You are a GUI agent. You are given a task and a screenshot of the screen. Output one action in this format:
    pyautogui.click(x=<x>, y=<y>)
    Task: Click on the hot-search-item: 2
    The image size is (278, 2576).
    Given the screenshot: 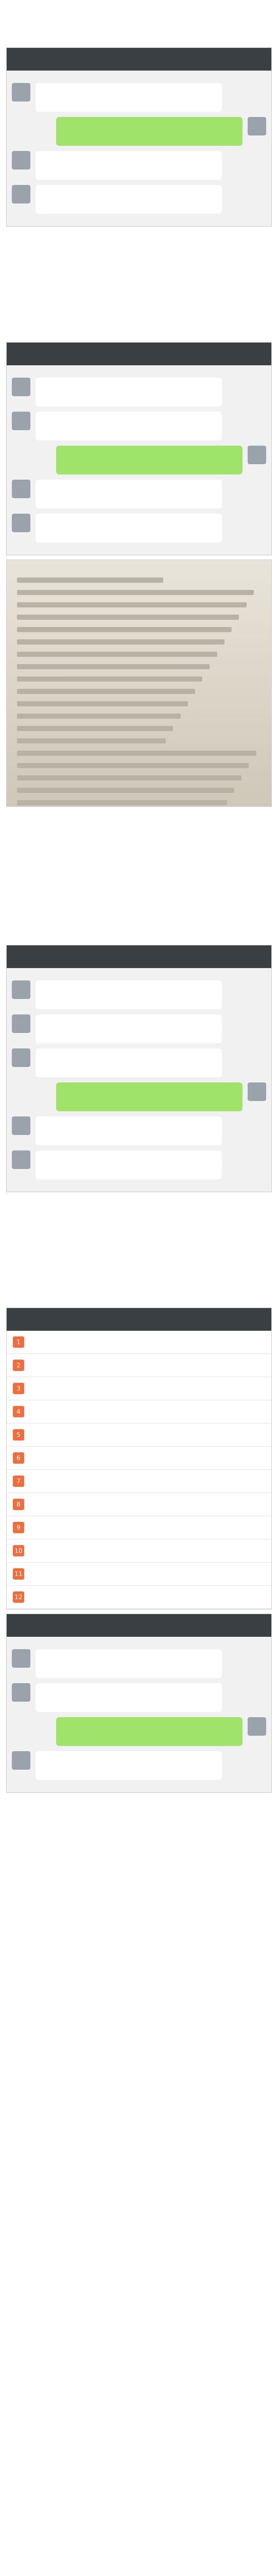 What is the action you would take?
    pyautogui.click(x=139, y=1365)
    